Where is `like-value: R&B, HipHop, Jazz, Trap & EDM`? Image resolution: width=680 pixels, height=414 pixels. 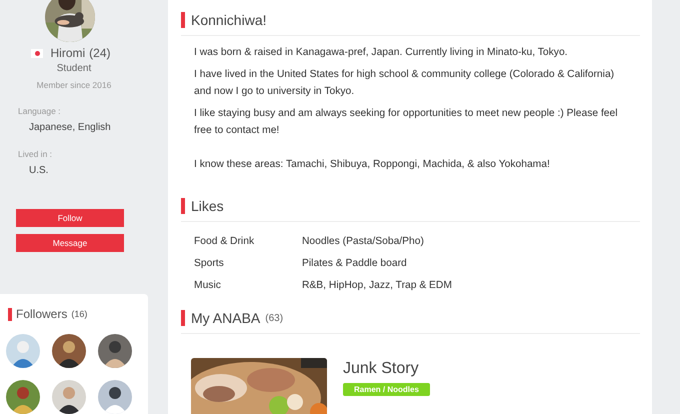
like-value: R&B, HipHop, Jazz, Trap & EDM is located at coordinates (377, 285).